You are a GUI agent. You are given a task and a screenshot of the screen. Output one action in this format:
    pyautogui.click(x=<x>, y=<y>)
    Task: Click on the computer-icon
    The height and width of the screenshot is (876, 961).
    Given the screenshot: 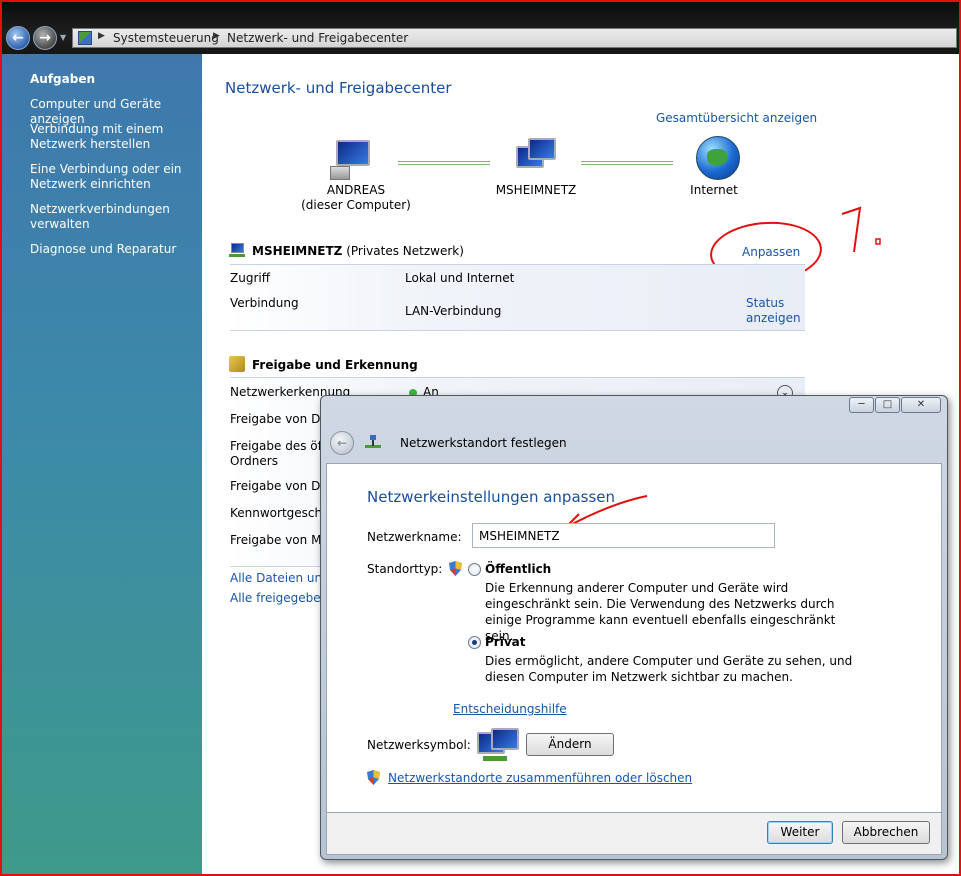 What is the action you would take?
    pyautogui.click(x=352, y=160)
    